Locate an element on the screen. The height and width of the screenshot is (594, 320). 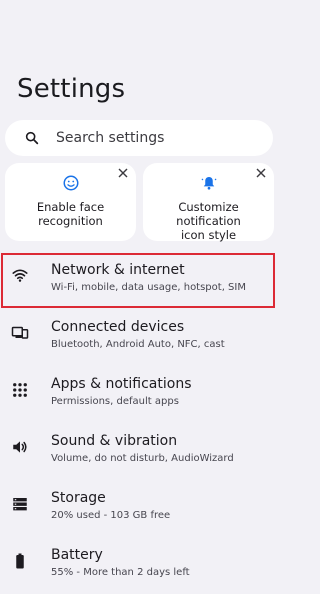
connected-devices-icon is located at coordinates (20, 332).